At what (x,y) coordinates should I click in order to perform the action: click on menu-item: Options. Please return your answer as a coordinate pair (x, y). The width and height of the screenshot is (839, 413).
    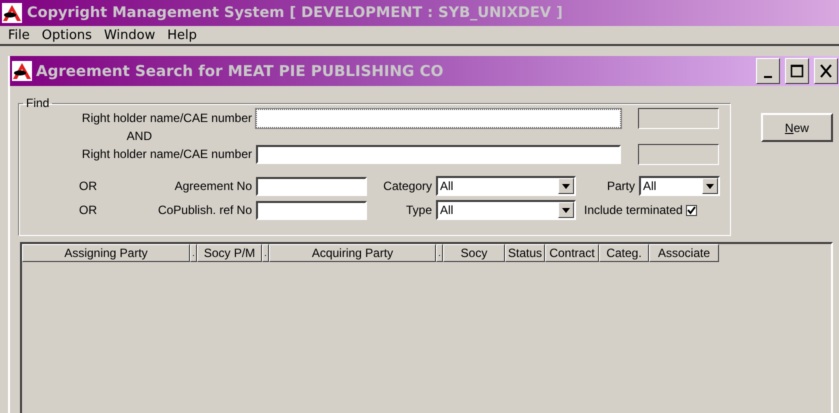
    Looking at the image, I should click on (67, 35).